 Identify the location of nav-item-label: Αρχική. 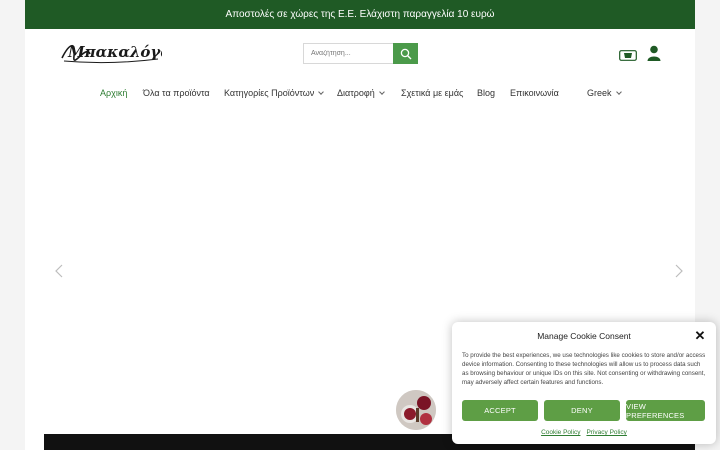
(114, 93).